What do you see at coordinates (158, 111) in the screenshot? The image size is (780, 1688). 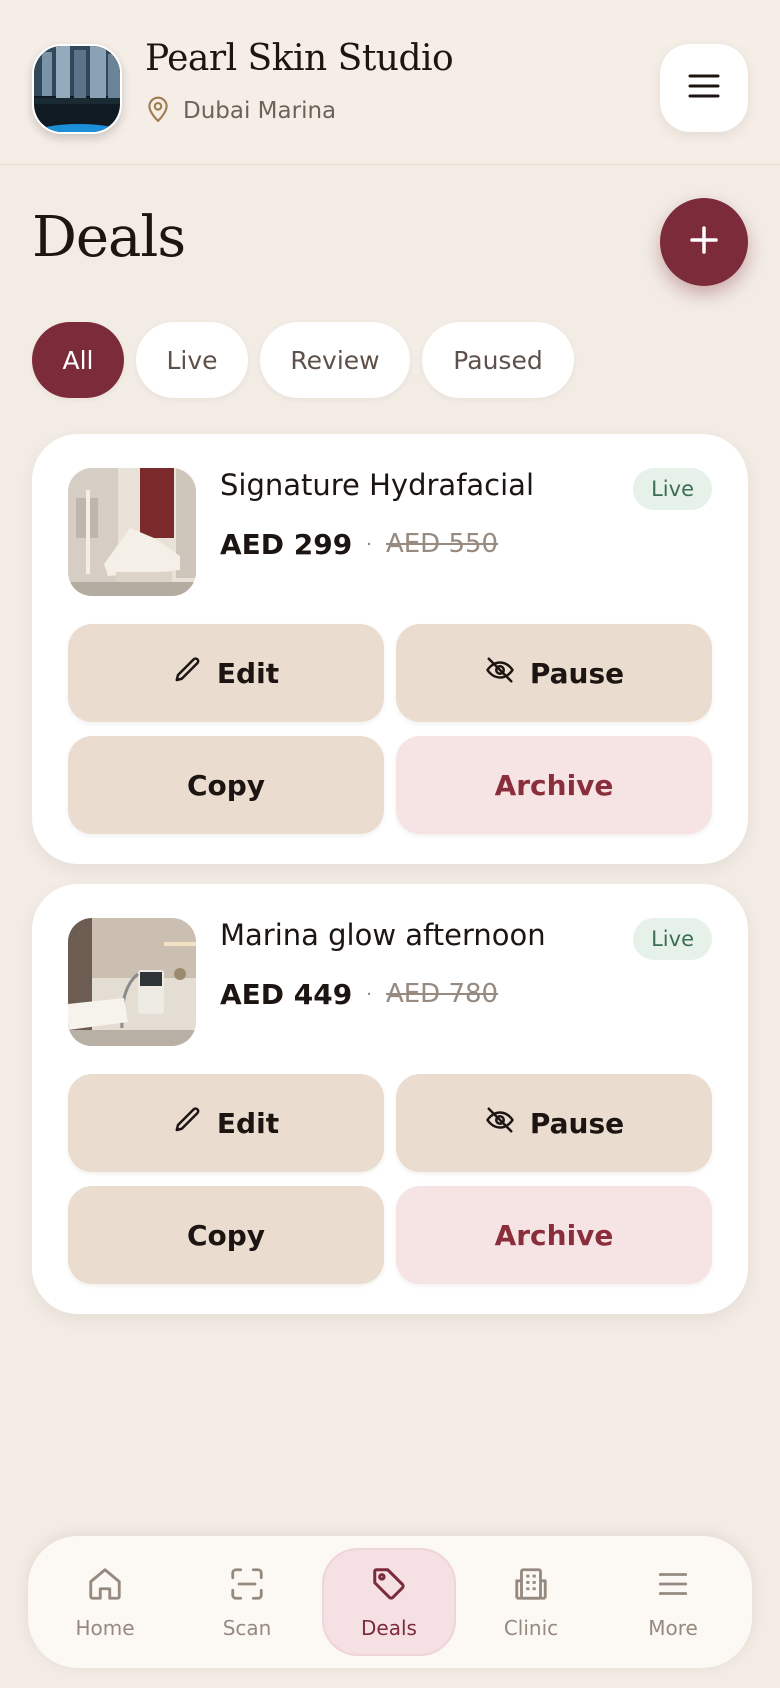 I see `map-pin-icon` at bounding box center [158, 111].